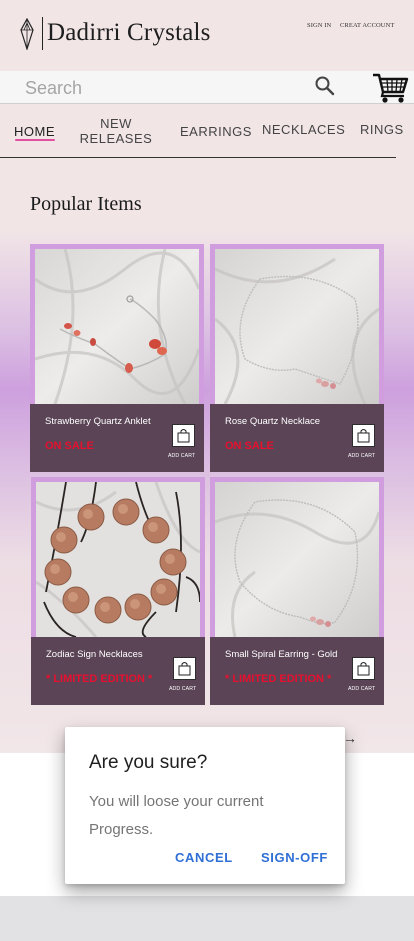 The height and width of the screenshot is (941, 414). Describe the element at coordinates (42, 33) in the screenshot. I see `logo-divider` at that location.